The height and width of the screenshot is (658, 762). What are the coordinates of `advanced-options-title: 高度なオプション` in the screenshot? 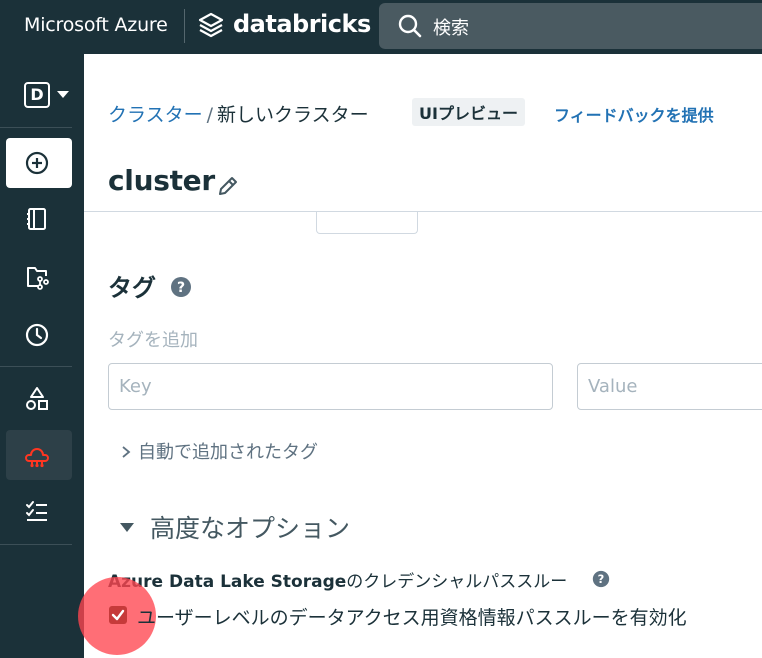 It's located at (250, 528).